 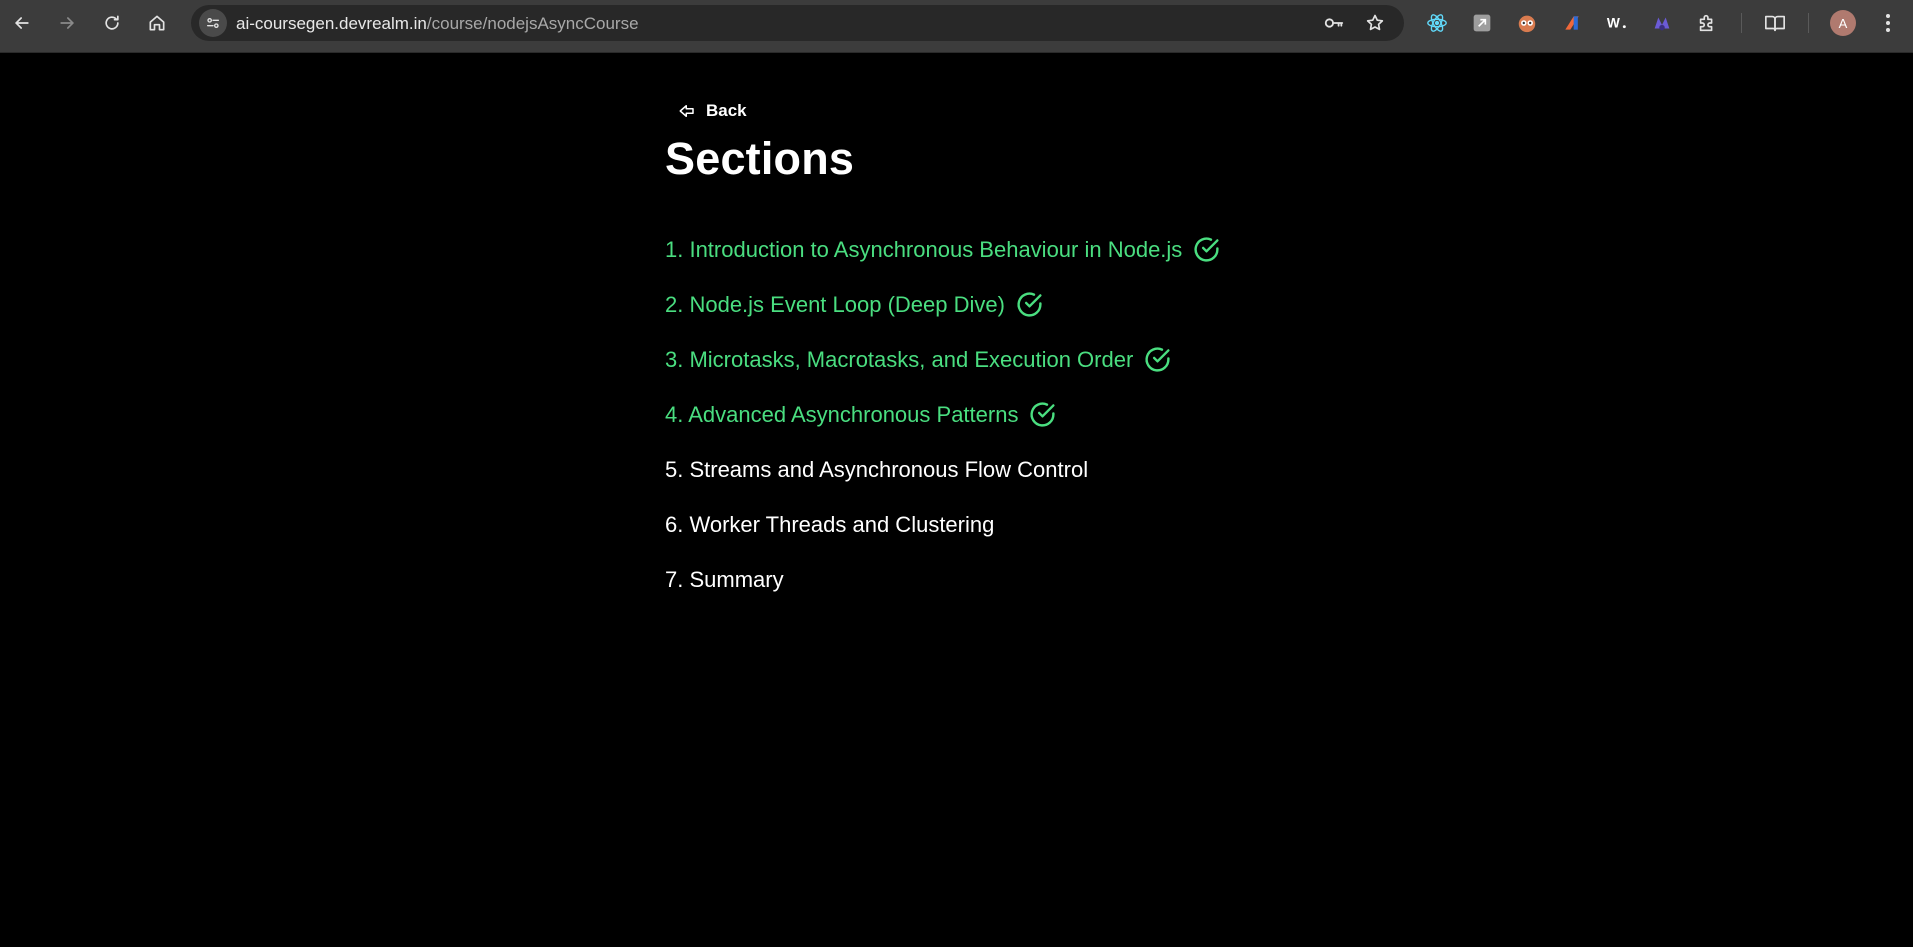 What do you see at coordinates (1888, 23) in the screenshot?
I see `kebab-menu-icon` at bounding box center [1888, 23].